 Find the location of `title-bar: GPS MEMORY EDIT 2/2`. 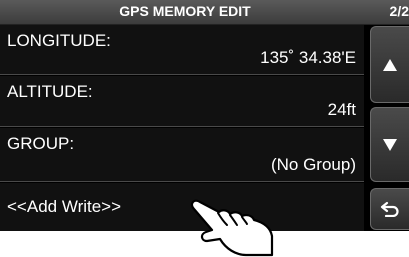

title-bar: GPS MEMORY EDIT 2/2 is located at coordinates (204, 12).